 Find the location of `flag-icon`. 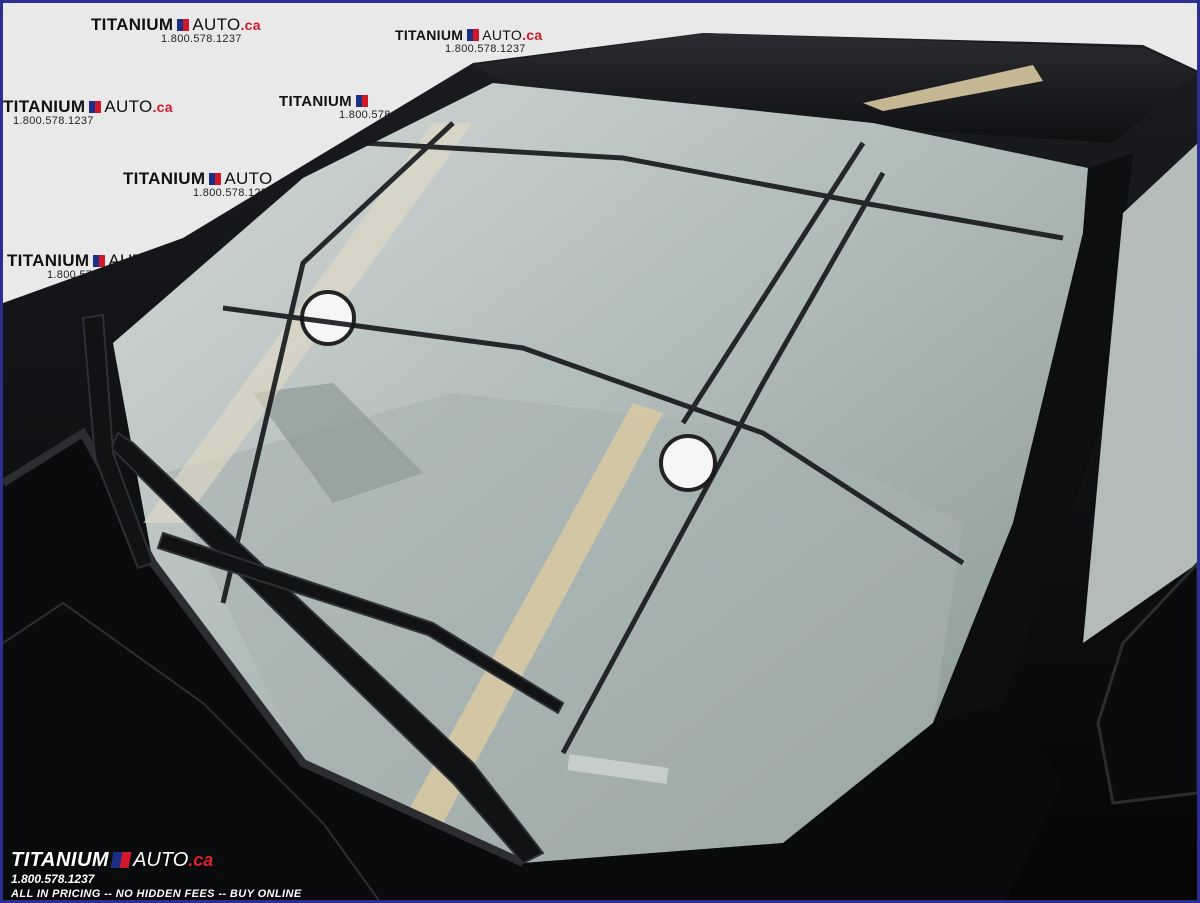

flag-icon is located at coordinates (121, 860).